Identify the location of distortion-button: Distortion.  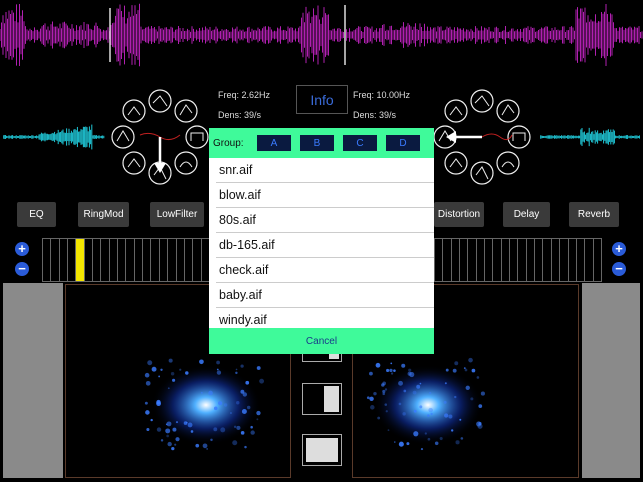
(459, 214).